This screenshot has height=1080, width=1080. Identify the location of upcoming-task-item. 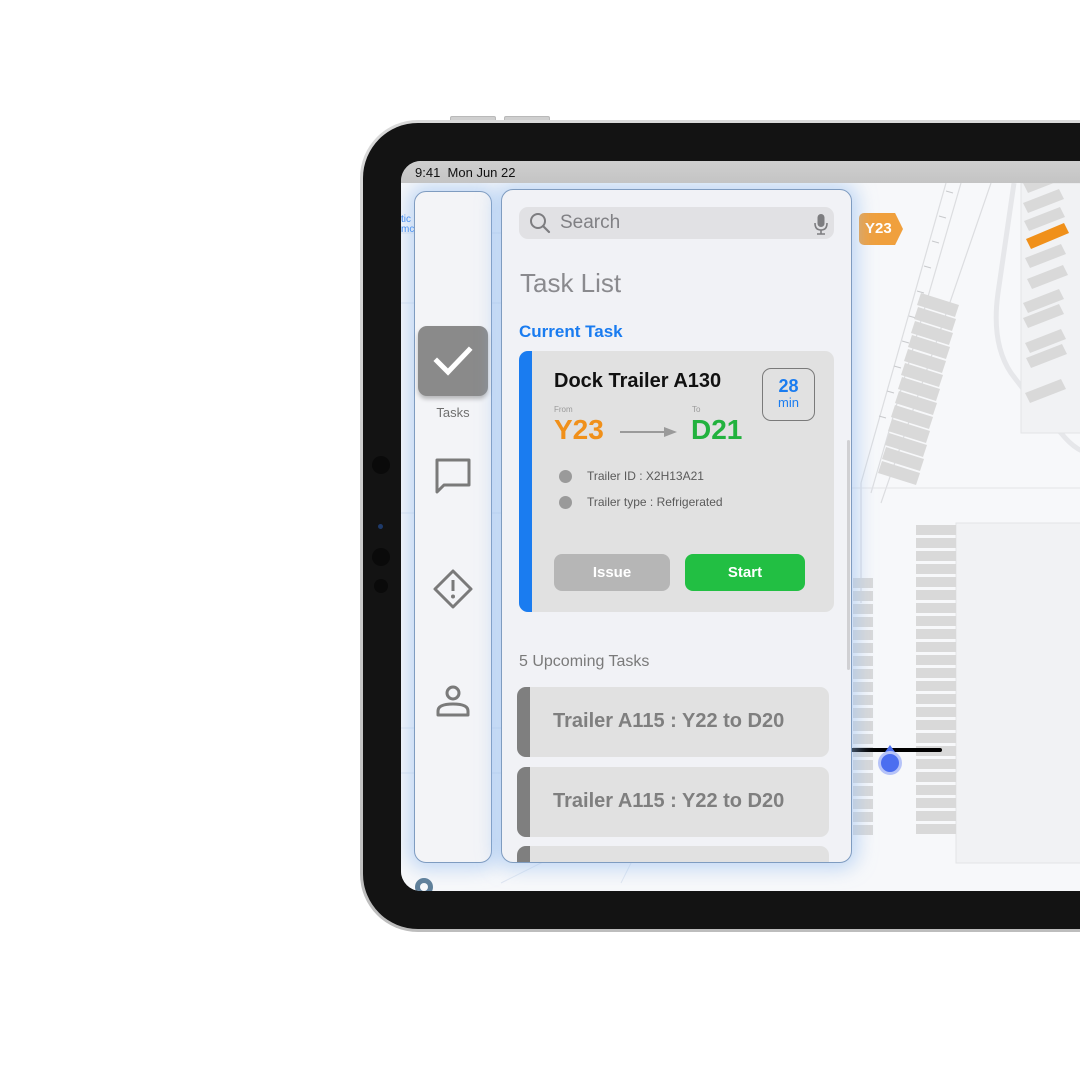
(673, 854).